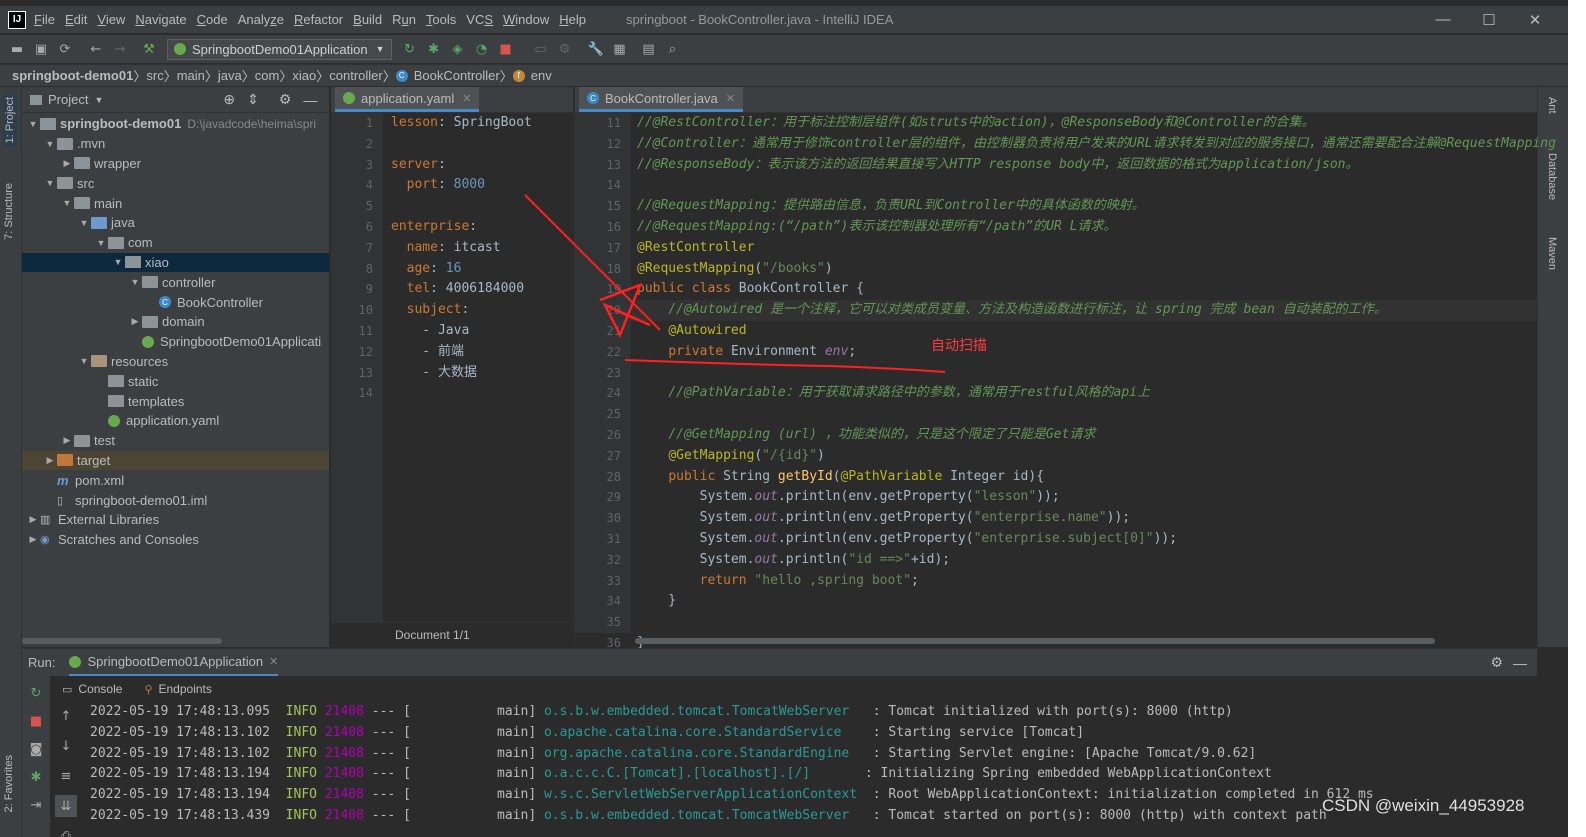  What do you see at coordinates (177, 689) in the screenshot?
I see `tab-endpoints: ⚲ Endpoints` at bounding box center [177, 689].